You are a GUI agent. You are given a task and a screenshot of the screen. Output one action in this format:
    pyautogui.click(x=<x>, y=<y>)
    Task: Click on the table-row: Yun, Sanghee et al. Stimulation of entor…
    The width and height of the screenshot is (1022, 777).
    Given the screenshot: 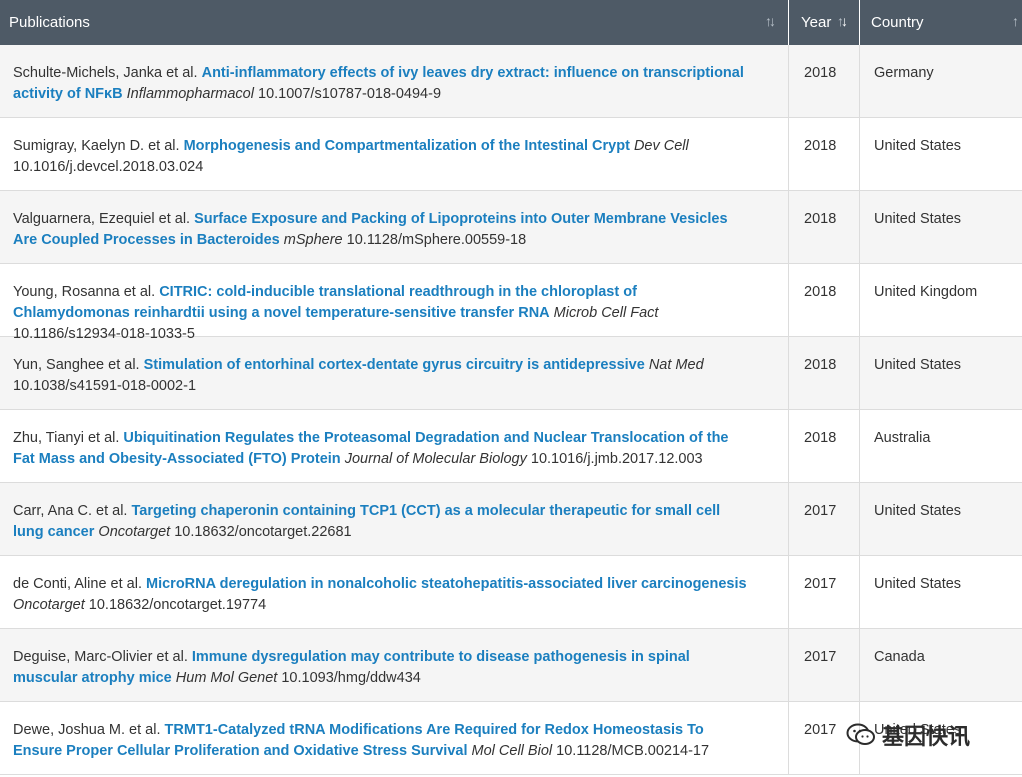 What is the action you would take?
    pyautogui.click(x=511, y=373)
    